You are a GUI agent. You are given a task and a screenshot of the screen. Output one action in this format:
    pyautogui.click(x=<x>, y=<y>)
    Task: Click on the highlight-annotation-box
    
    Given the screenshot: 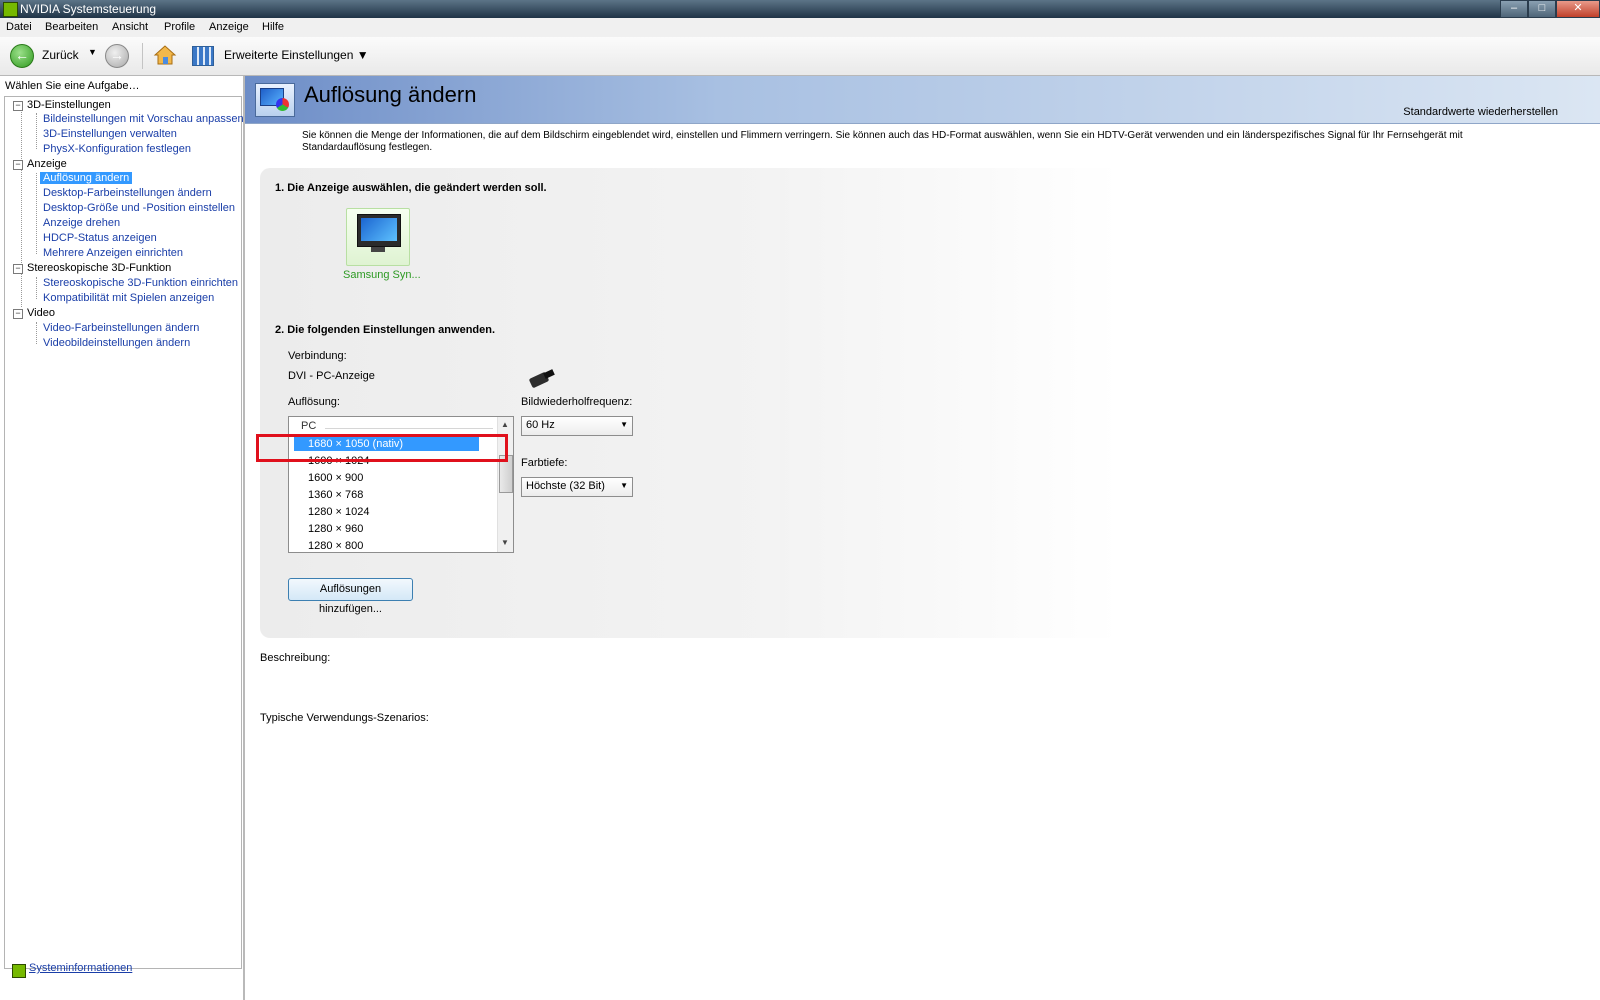 What is the action you would take?
    pyautogui.click(x=382, y=448)
    